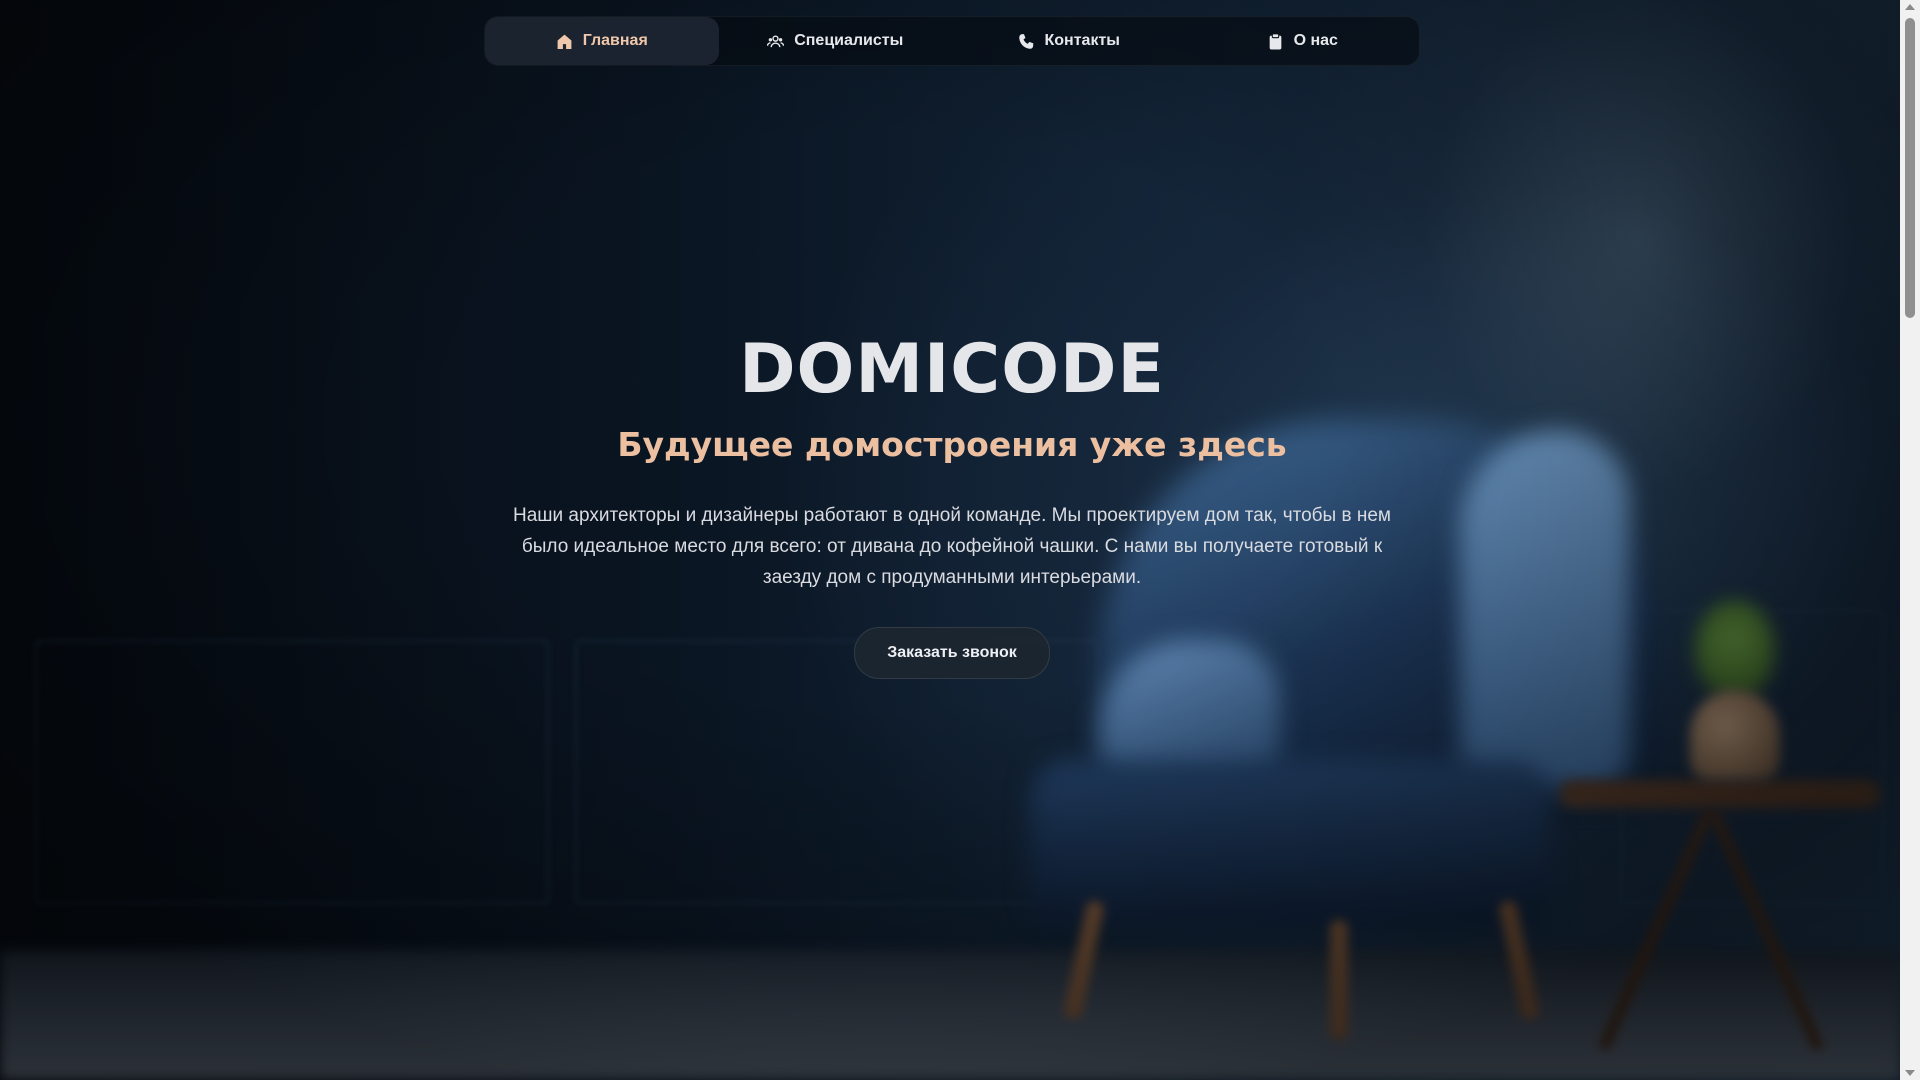 The image size is (1920, 1080). I want to click on nav-item-label: Контакты, so click(1082, 40).